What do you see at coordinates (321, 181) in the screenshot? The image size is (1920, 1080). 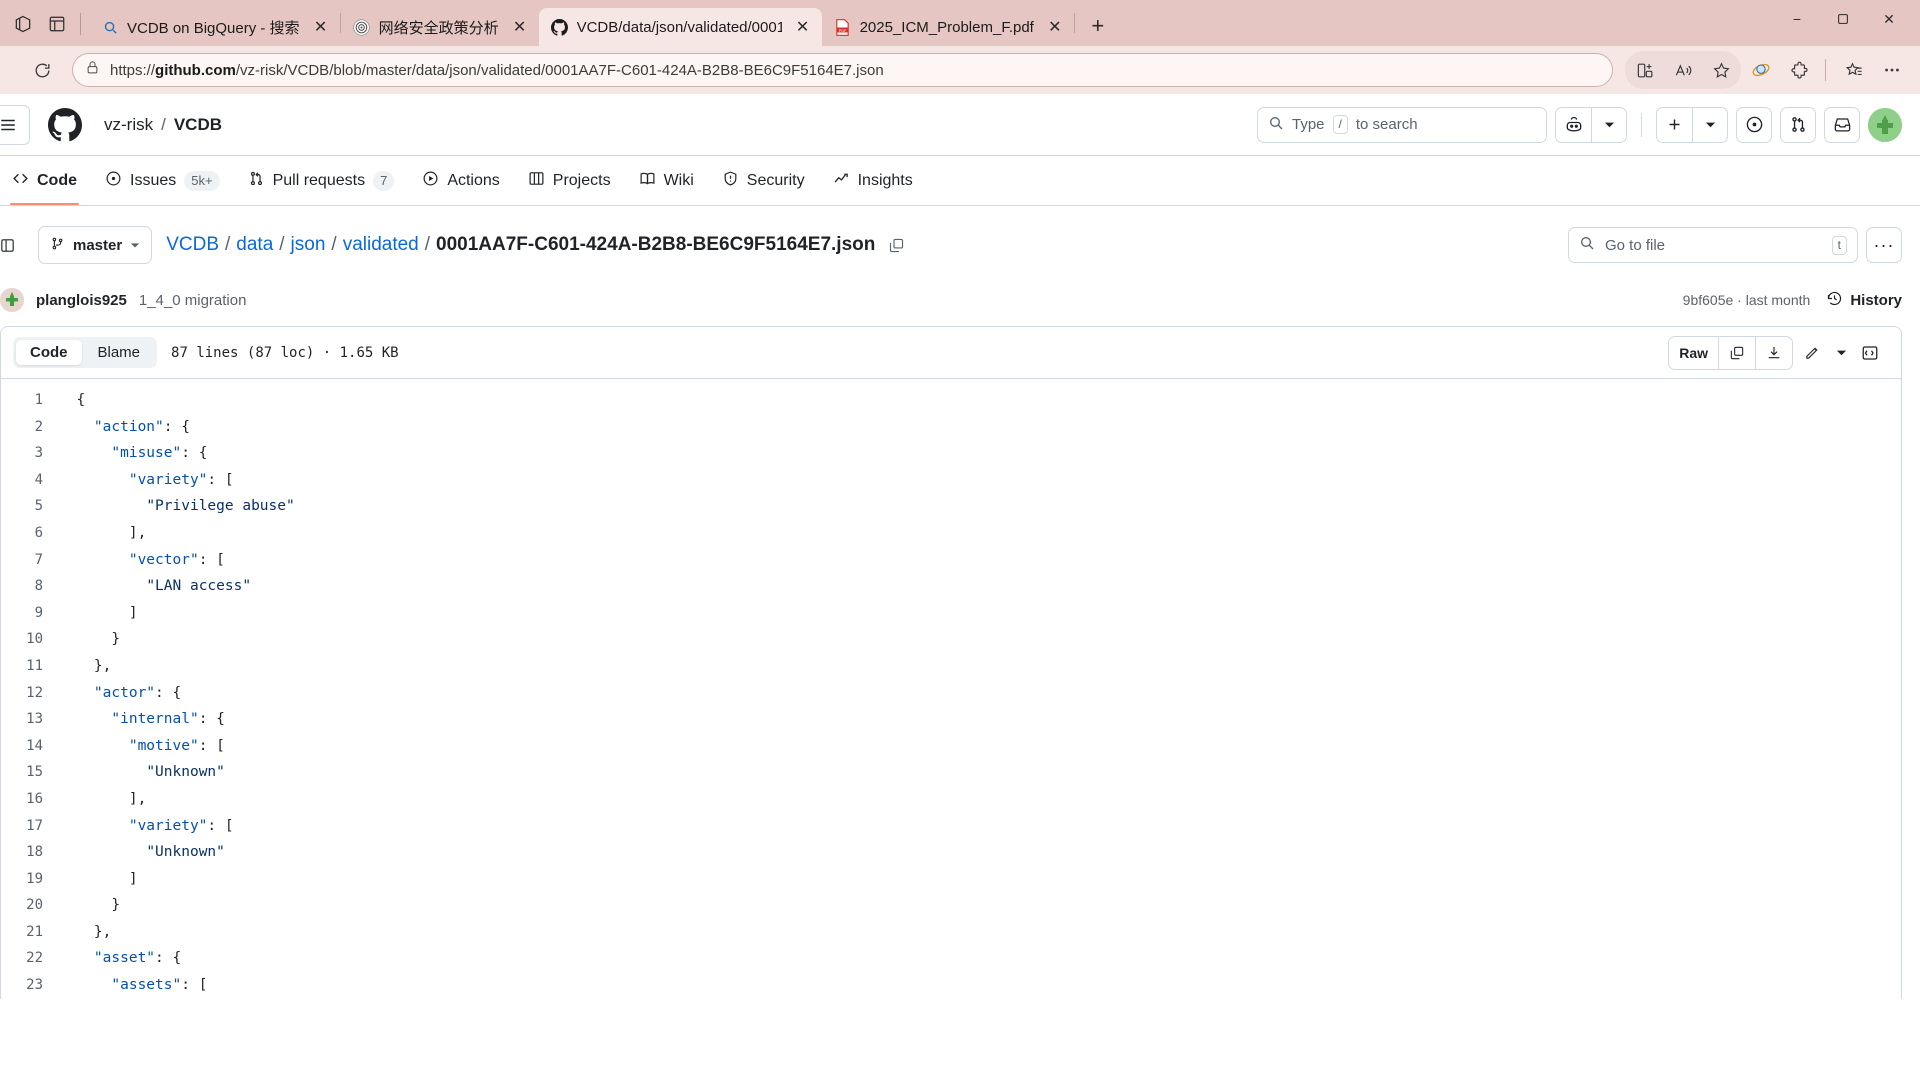 I see `tab-pull-requests: Pull requests 7` at bounding box center [321, 181].